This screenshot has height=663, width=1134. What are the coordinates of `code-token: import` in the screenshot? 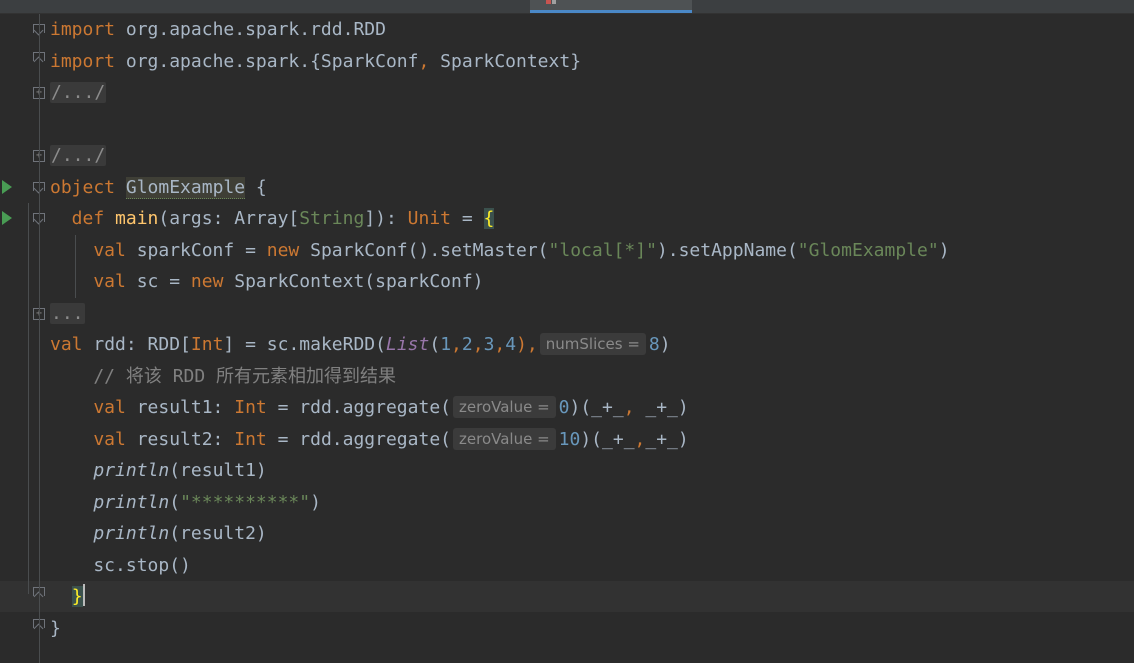 It's located at (83, 29).